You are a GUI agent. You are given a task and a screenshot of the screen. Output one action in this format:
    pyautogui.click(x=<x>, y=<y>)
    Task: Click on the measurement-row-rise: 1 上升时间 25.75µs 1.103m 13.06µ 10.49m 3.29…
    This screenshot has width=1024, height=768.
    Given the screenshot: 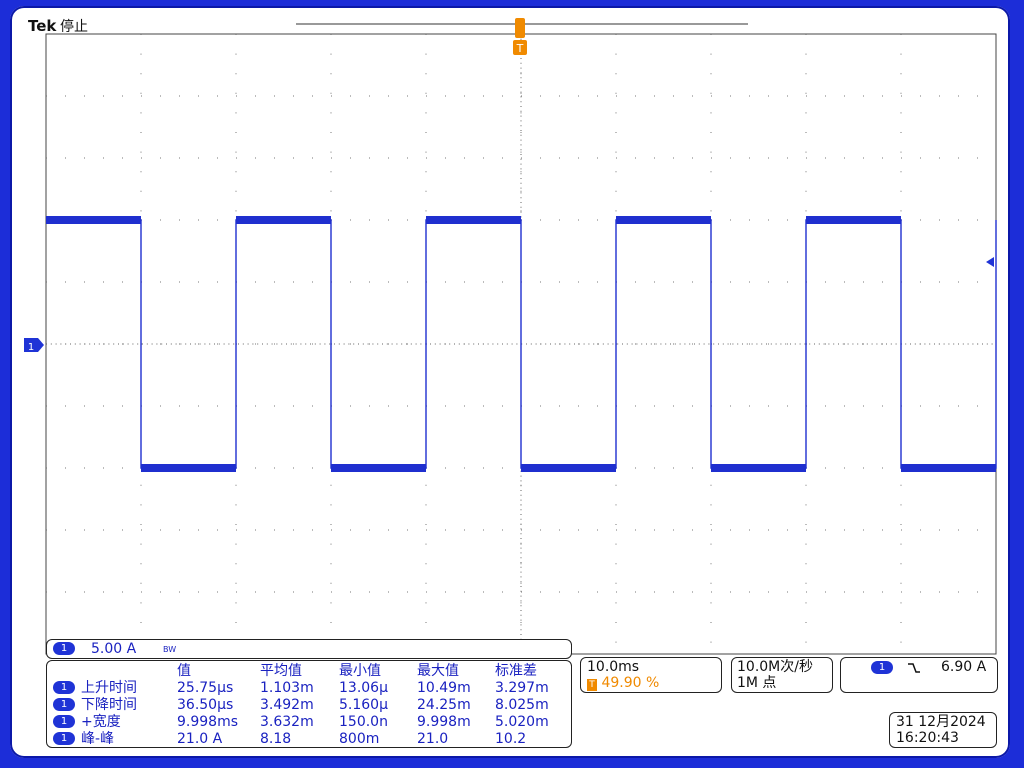 What is the action you would take?
    pyautogui.click(x=309, y=688)
    